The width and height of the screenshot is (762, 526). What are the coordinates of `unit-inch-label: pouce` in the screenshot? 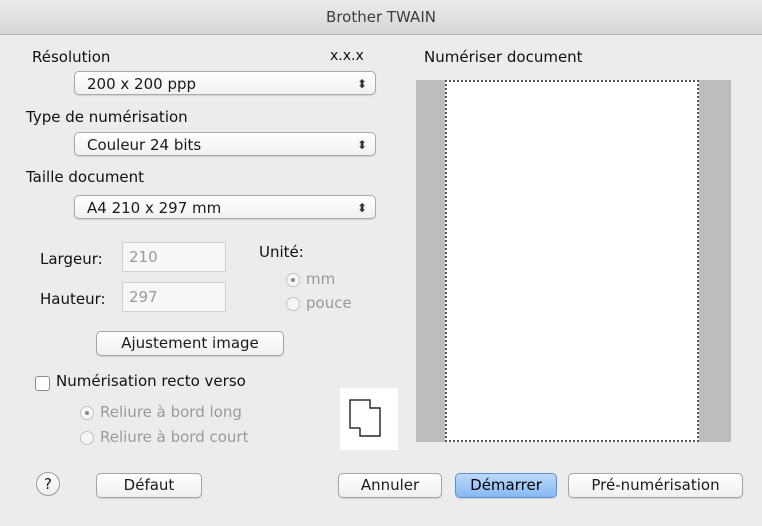 It's located at (329, 303).